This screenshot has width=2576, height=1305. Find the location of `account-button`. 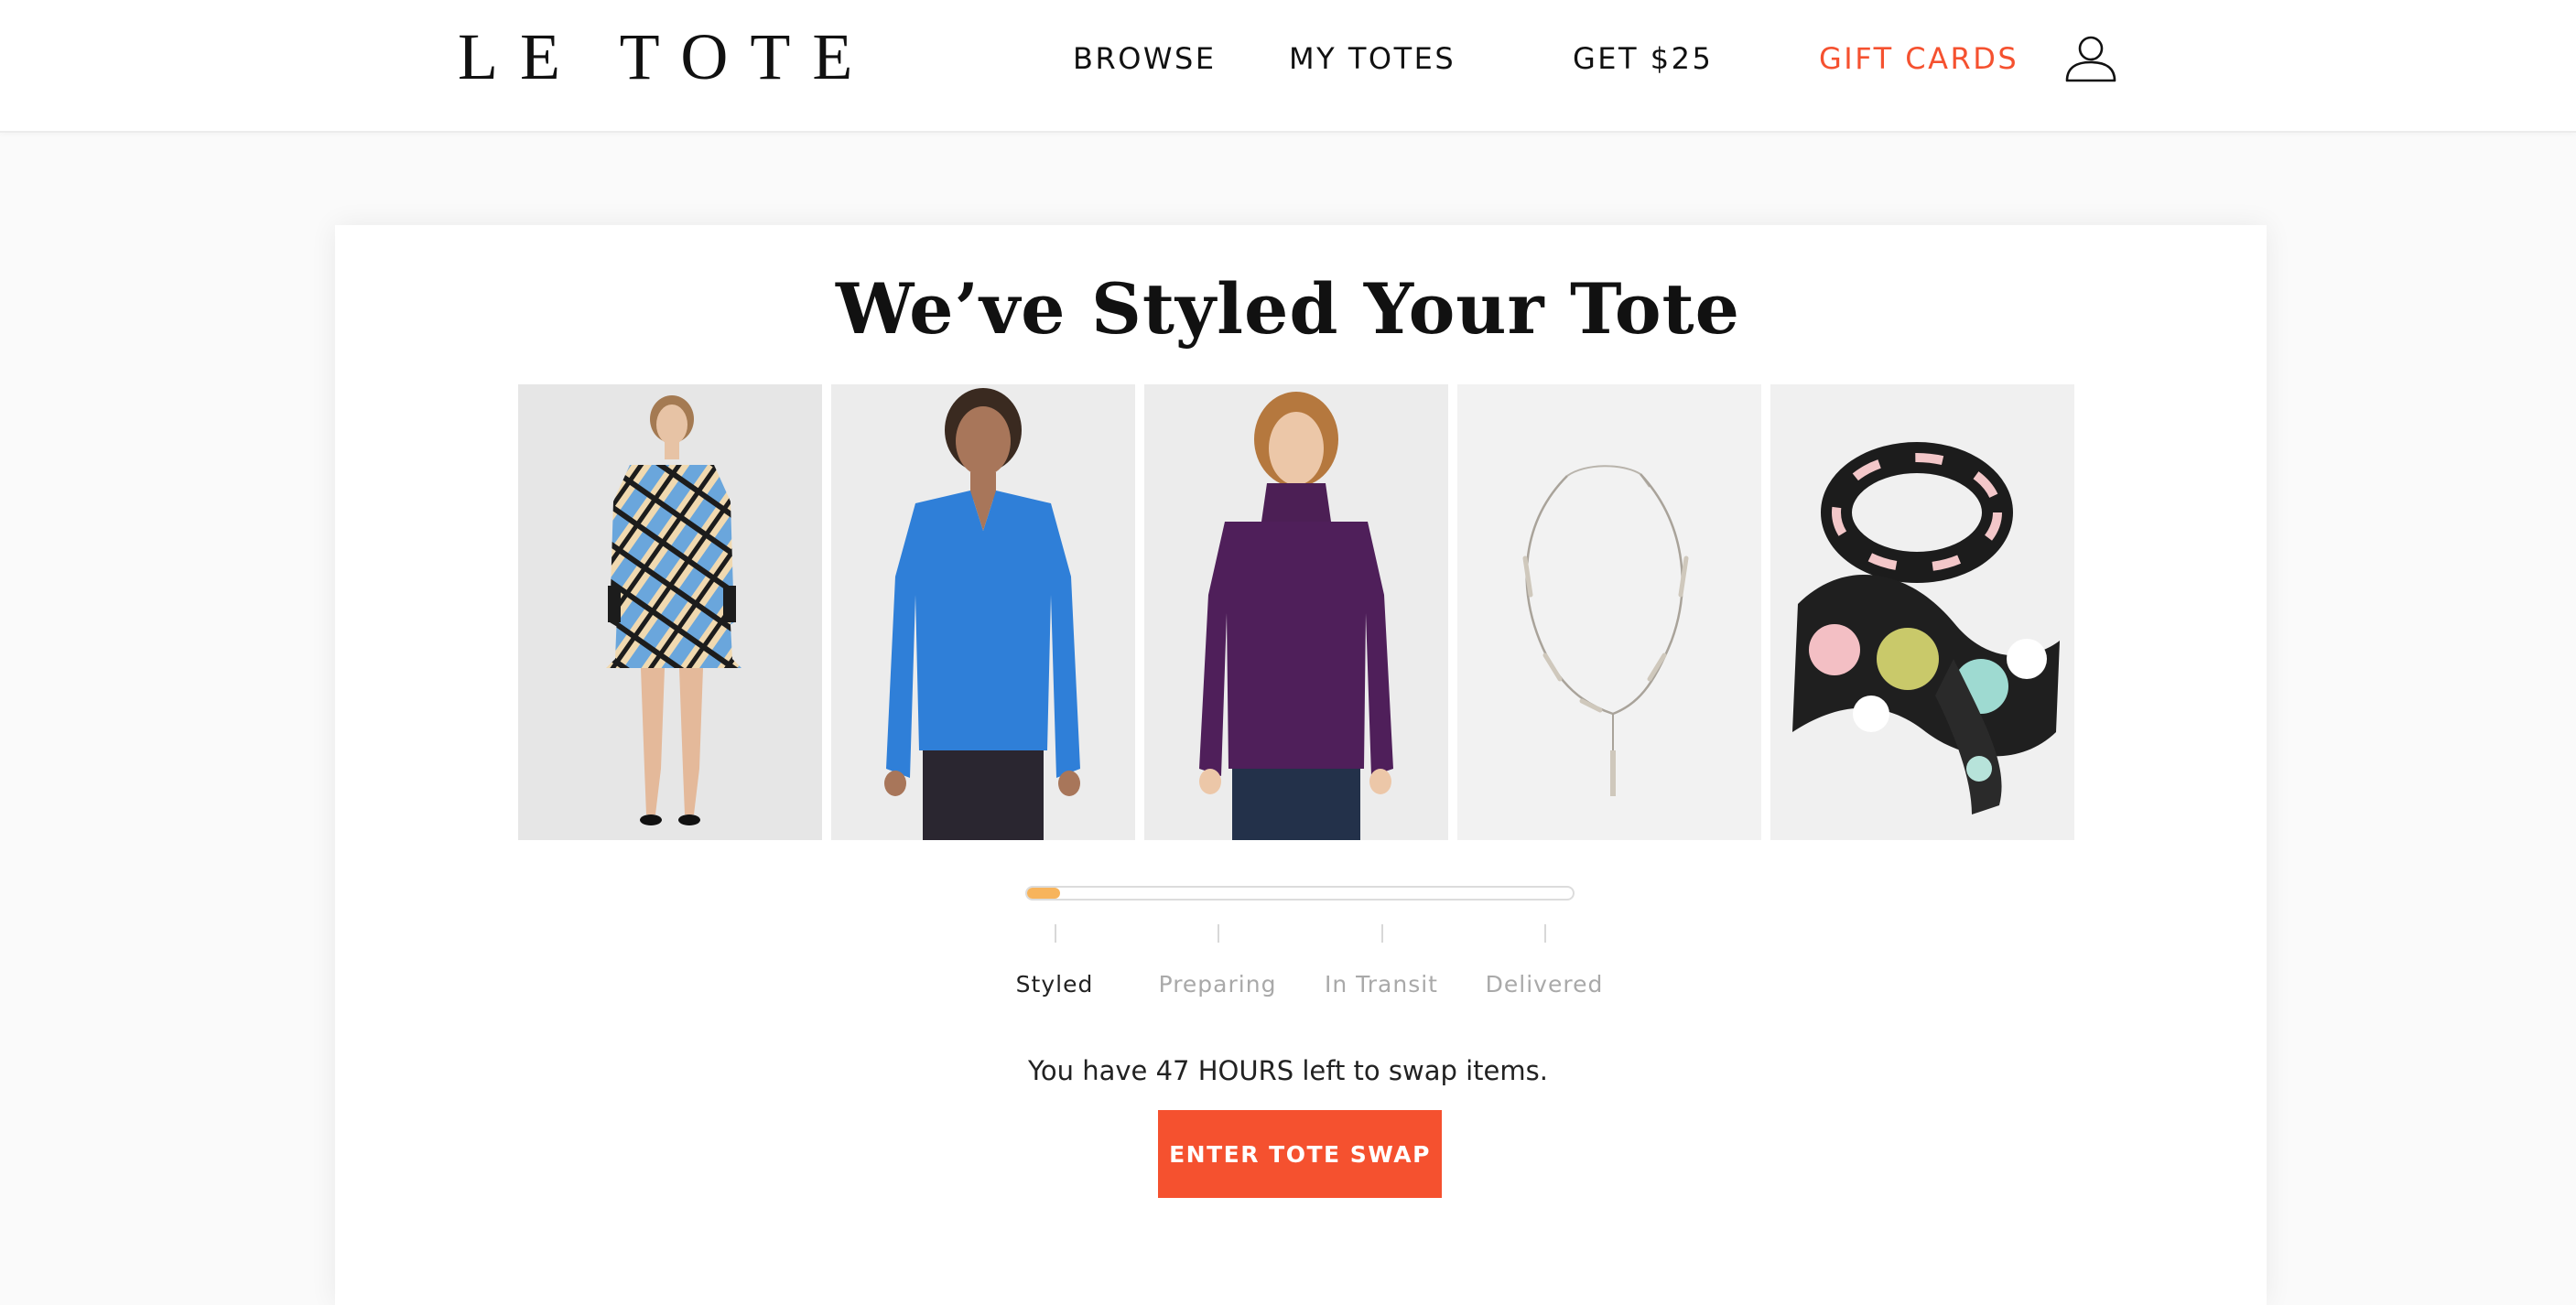

account-button is located at coordinates (2090, 59).